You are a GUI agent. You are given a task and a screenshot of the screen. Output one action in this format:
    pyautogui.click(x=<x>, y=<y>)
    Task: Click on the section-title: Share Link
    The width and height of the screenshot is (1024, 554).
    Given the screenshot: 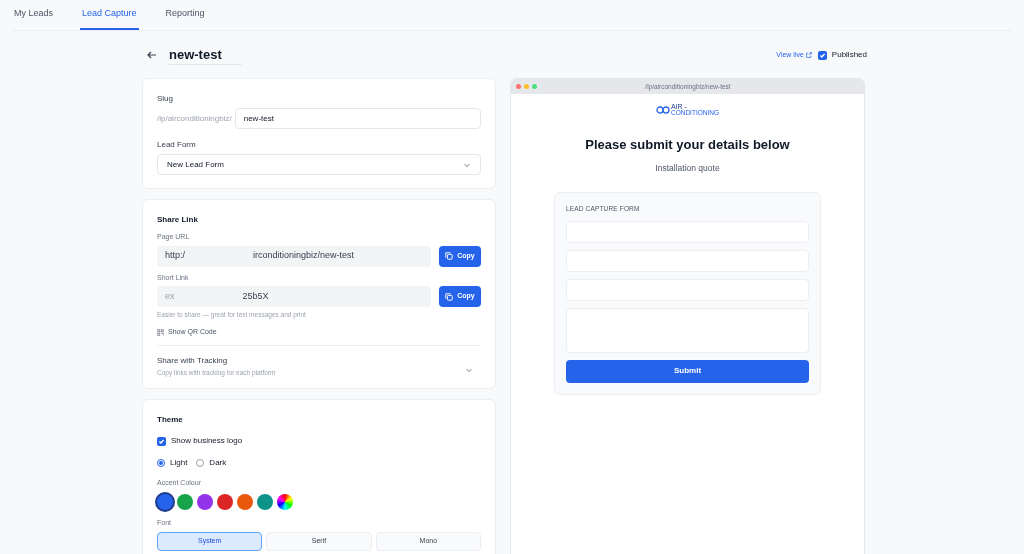 What is the action you would take?
    pyautogui.click(x=178, y=220)
    